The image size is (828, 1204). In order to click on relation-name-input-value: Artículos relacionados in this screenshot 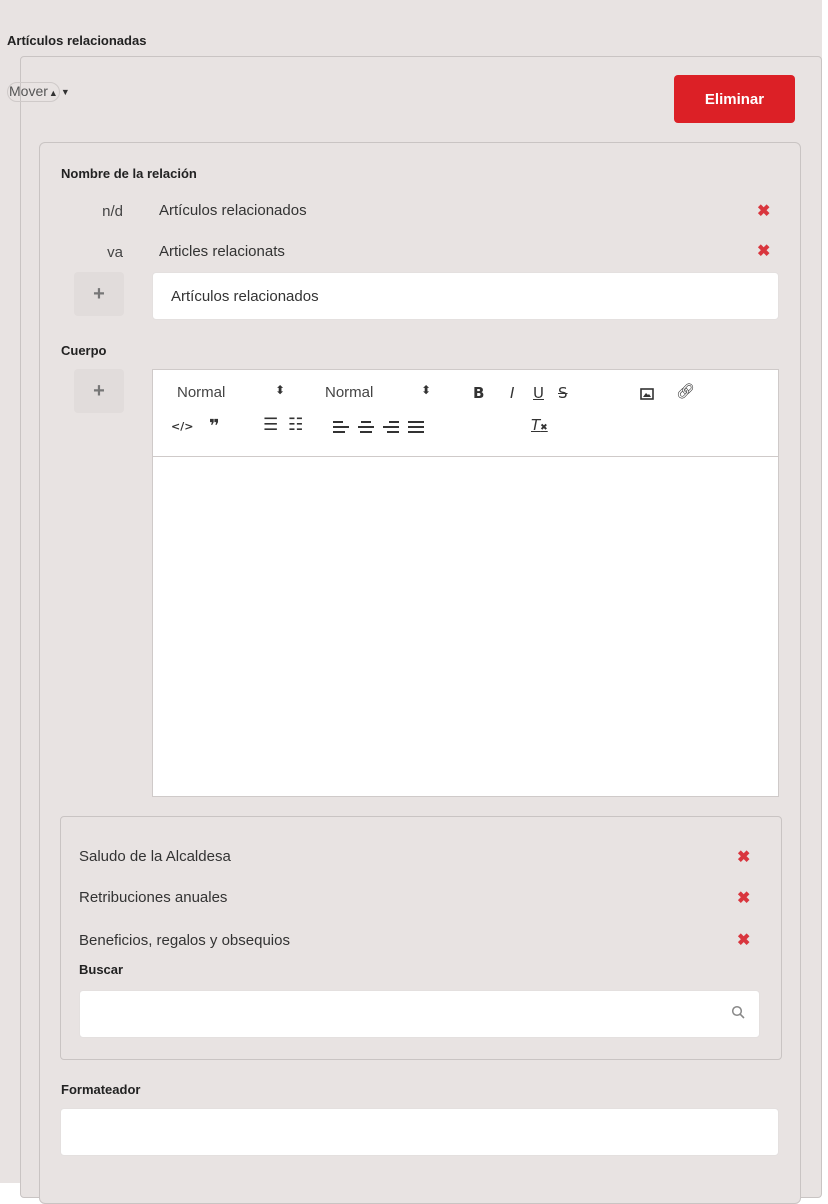, I will do `click(245, 296)`.